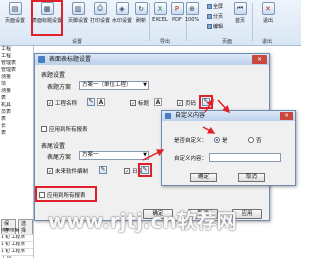 This screenshot has width=320, height=258. I want to click on checkbox-title: 标题, so click(139, 103).